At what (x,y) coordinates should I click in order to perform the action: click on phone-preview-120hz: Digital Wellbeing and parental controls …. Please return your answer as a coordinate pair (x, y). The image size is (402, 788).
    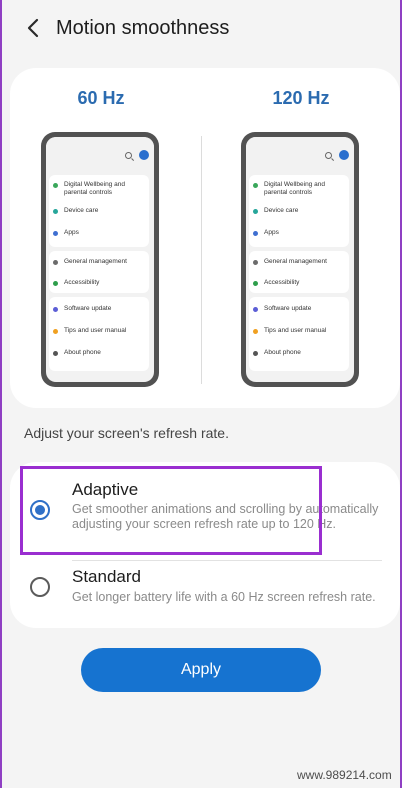
    Looking at the image, I should click on (300, 259).